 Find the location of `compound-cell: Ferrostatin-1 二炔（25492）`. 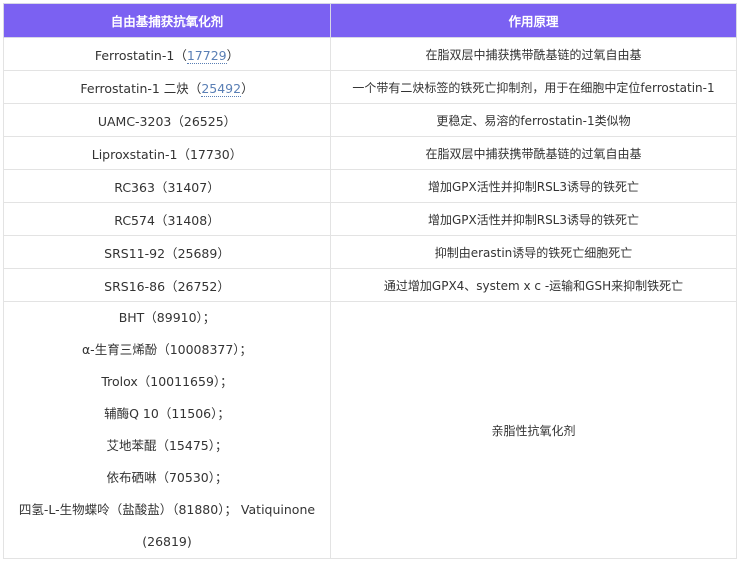

compound-cell: Ferrostatin-1 二炔（25492） is located at coordinates (167, 87).